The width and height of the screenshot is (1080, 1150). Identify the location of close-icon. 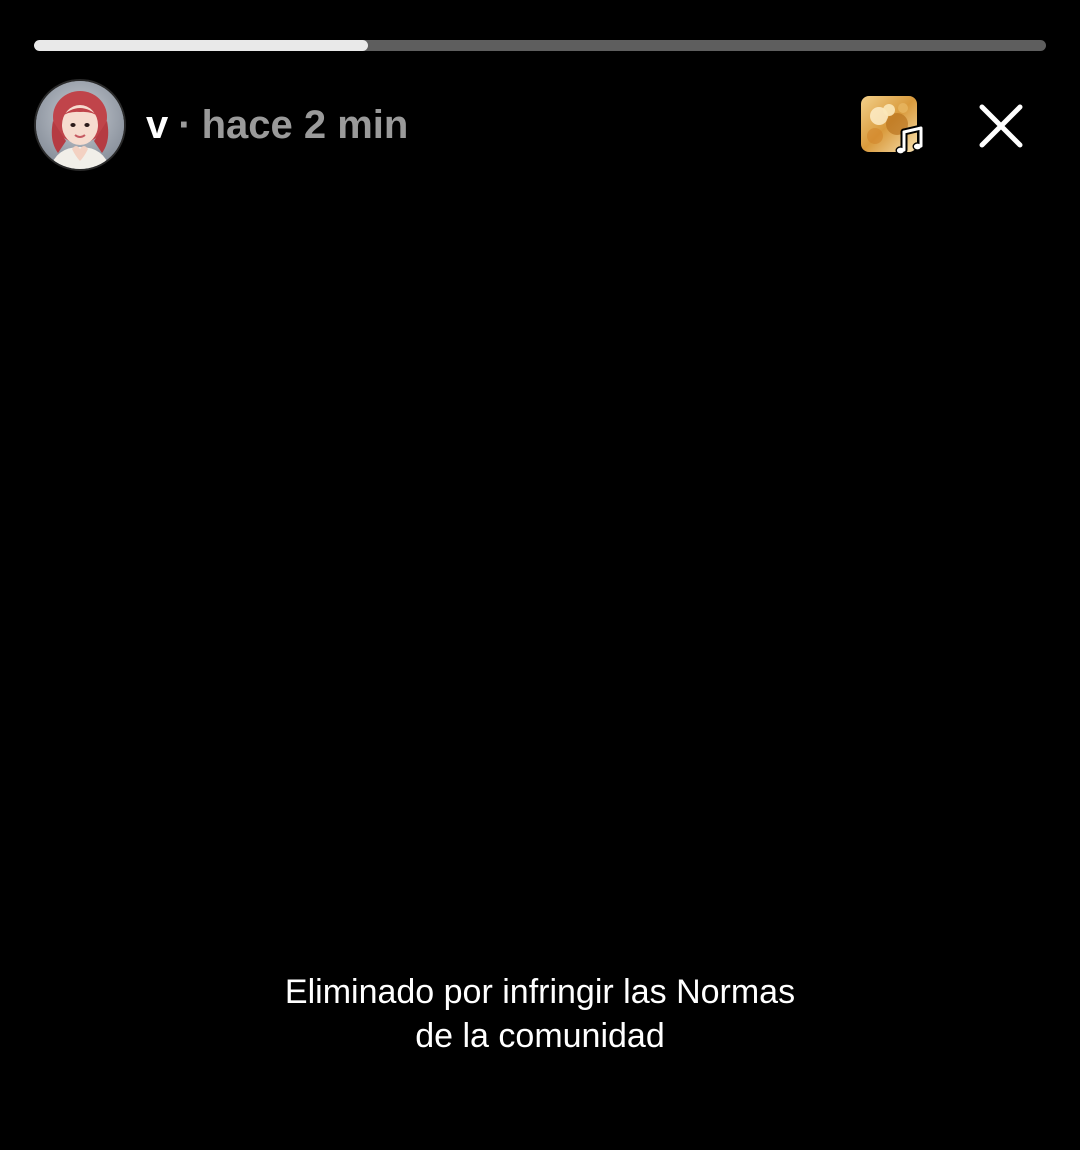
(1001, 126).